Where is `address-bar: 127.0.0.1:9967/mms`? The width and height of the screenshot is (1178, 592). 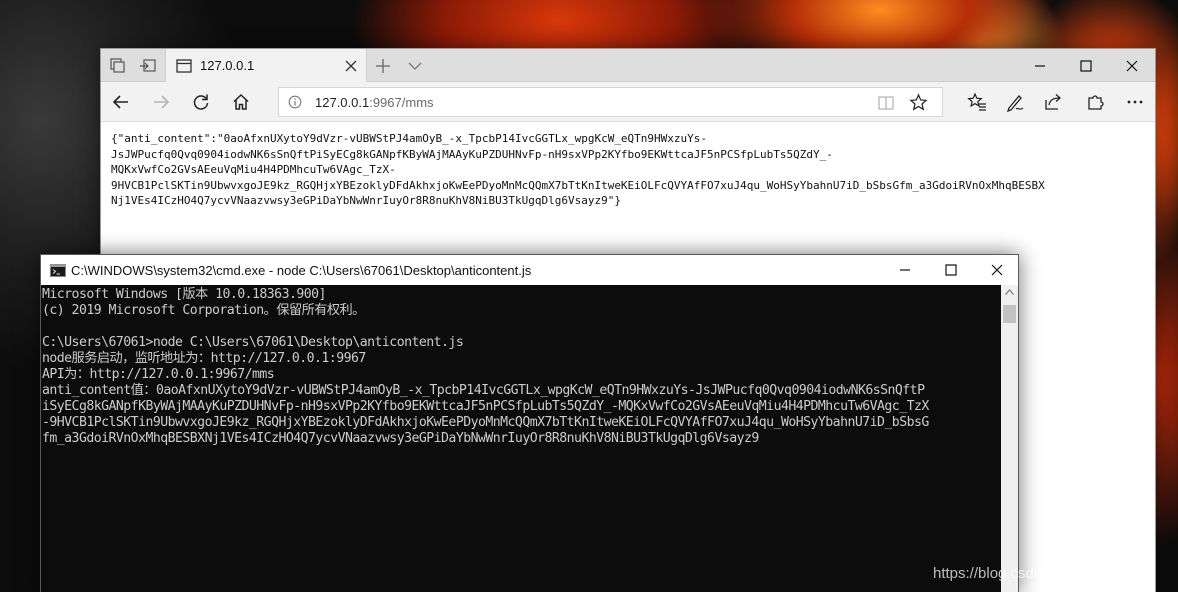 address-bar: 127.0.0.1:9967/mms is located at coordinates (610, 102).